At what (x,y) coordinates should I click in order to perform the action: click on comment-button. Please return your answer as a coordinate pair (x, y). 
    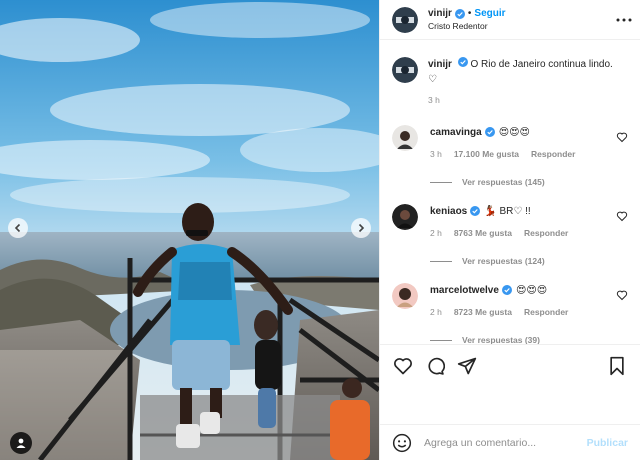
    Looking at the image, I should click on (435, 366).